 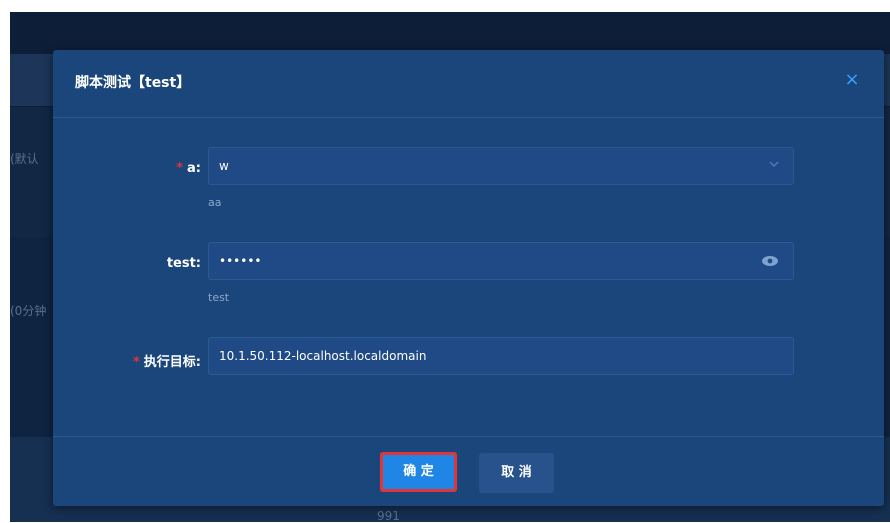 I want to click on background-text: (默认, so click(x=24, y=159).